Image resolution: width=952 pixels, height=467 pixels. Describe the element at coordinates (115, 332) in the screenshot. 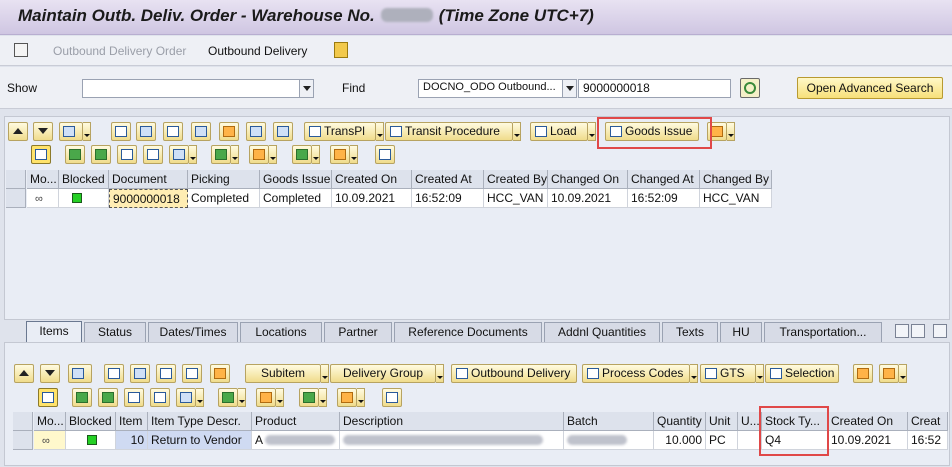

I see `tab-status: Status` at that location.